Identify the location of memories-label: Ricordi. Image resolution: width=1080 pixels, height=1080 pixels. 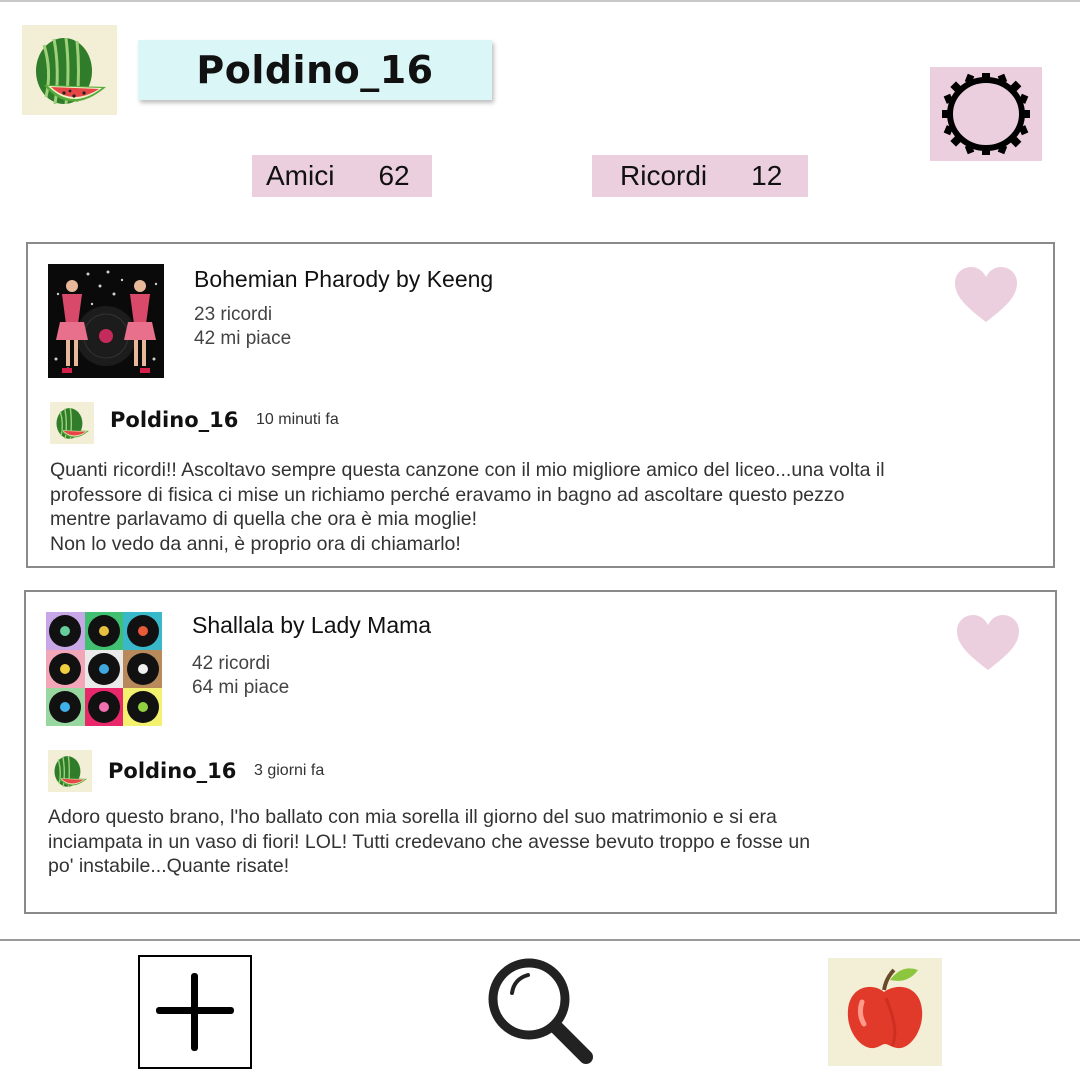
(664, 175).